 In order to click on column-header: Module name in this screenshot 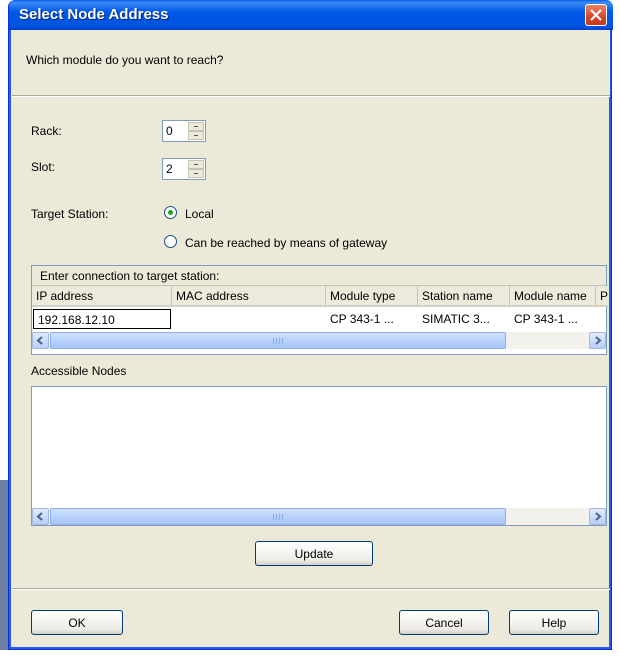, I will do `click(553, 296)`.